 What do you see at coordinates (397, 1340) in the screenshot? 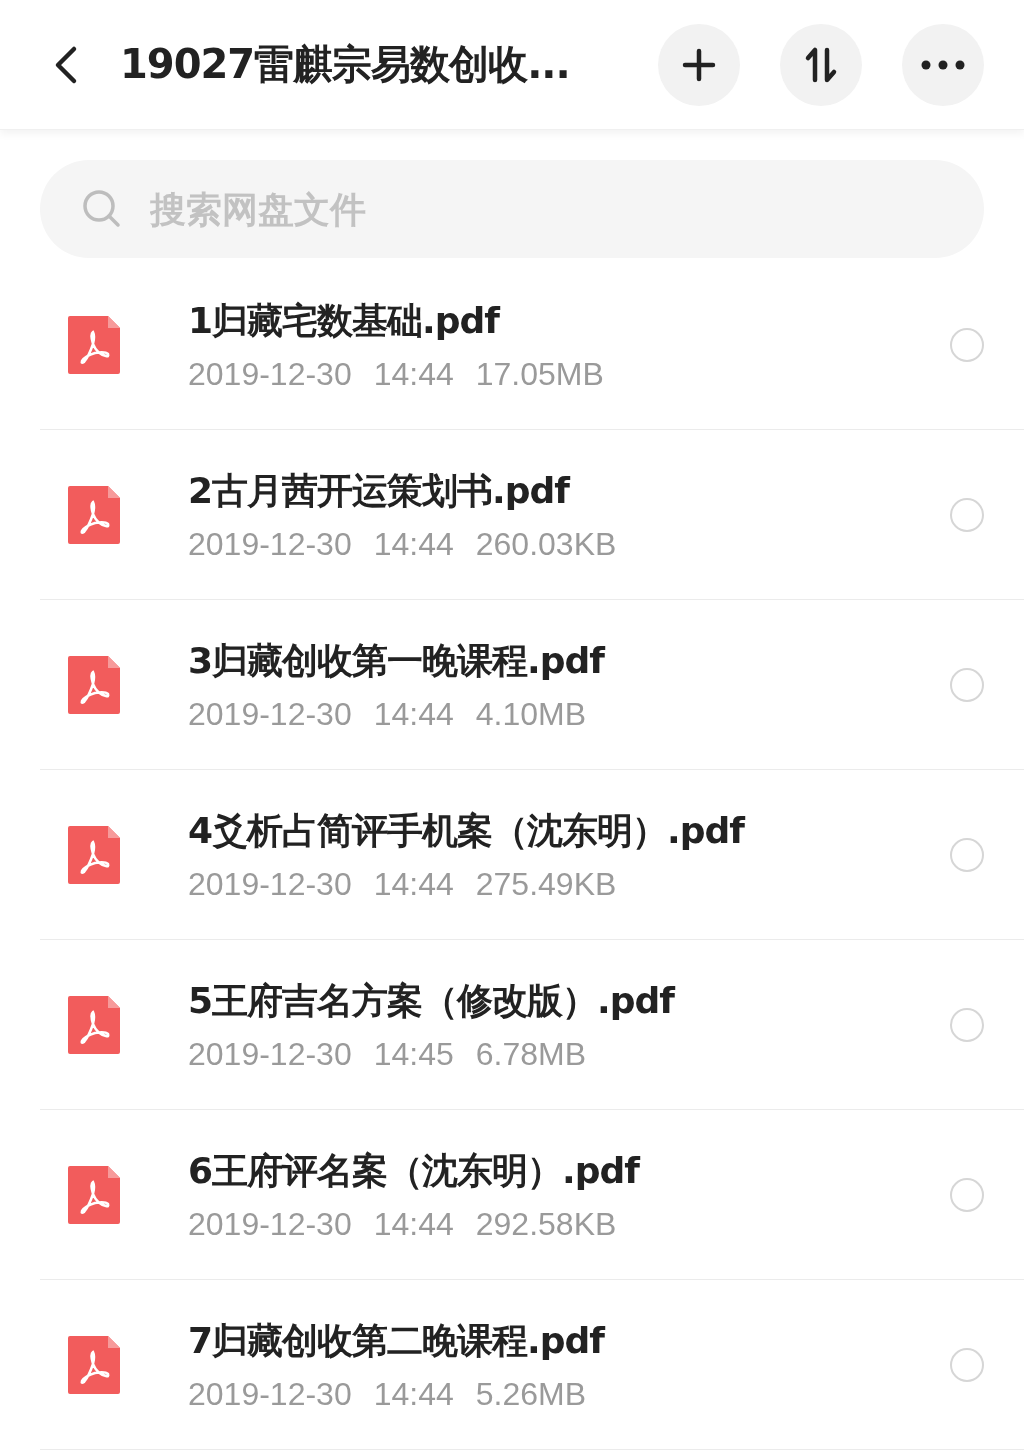
I see `file-name: 7归藏创收第二晚课程.pdf` at bounding box center [397, 1340].